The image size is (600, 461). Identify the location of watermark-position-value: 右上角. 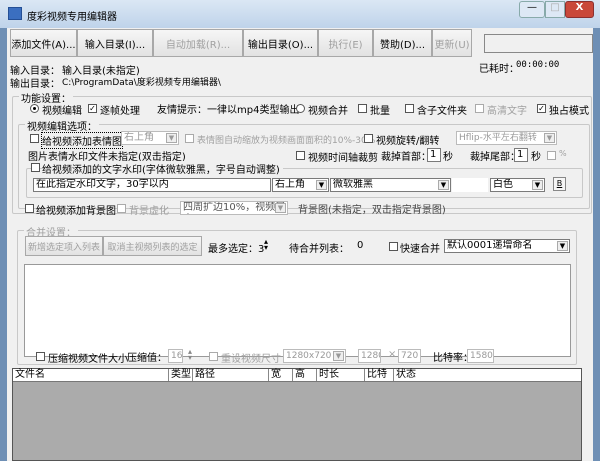
(290, 184).